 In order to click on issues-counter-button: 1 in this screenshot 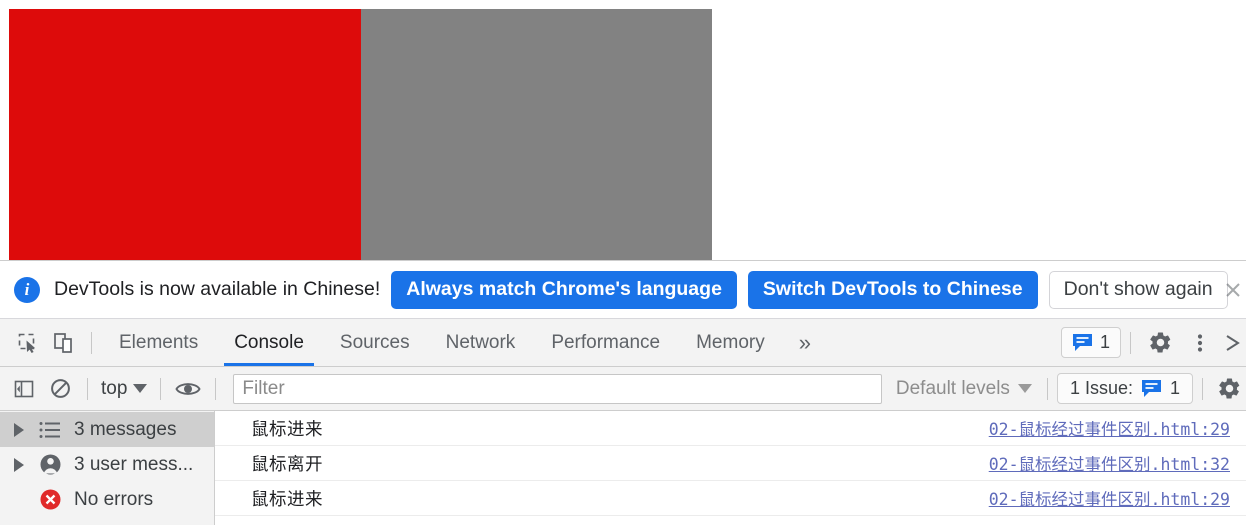, I will do `click(1091, 342)`.